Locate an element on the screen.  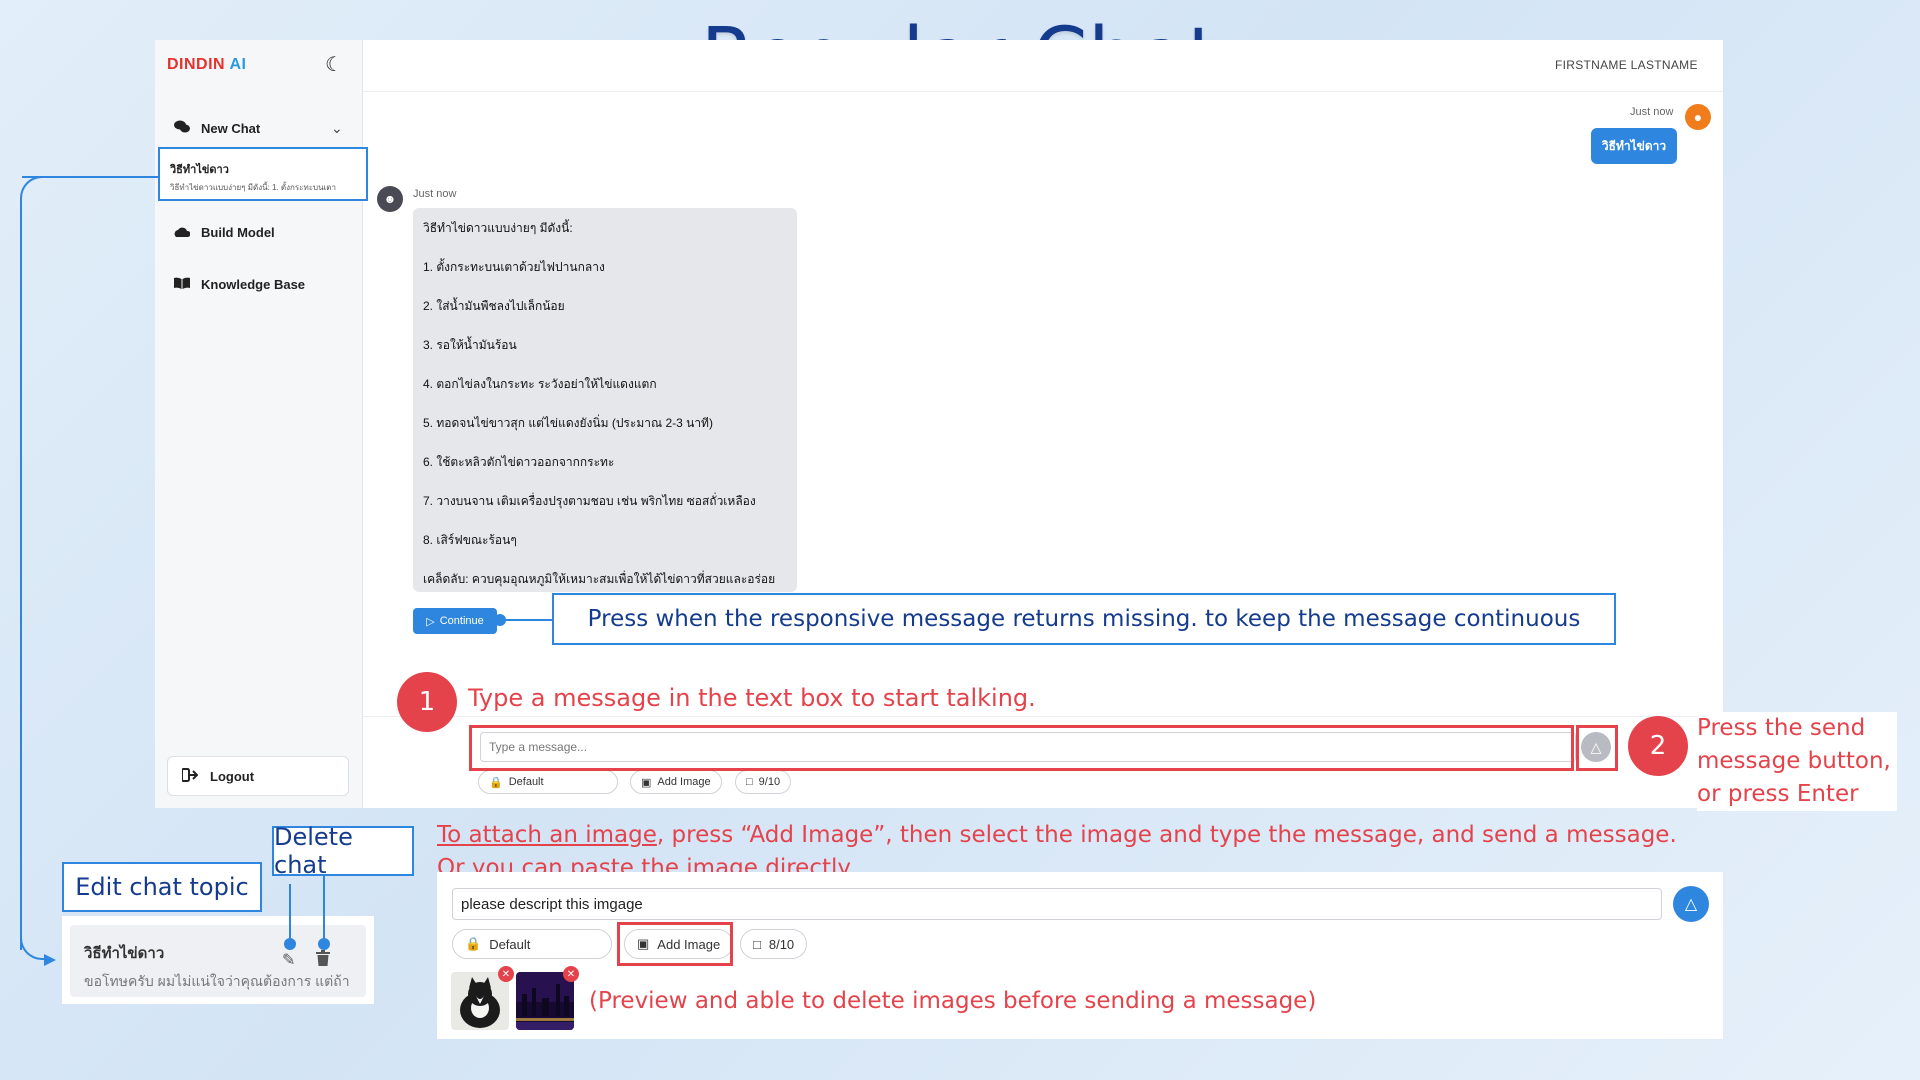
chevron-down-icon: ⌄ is located at coordinates (337, 128).